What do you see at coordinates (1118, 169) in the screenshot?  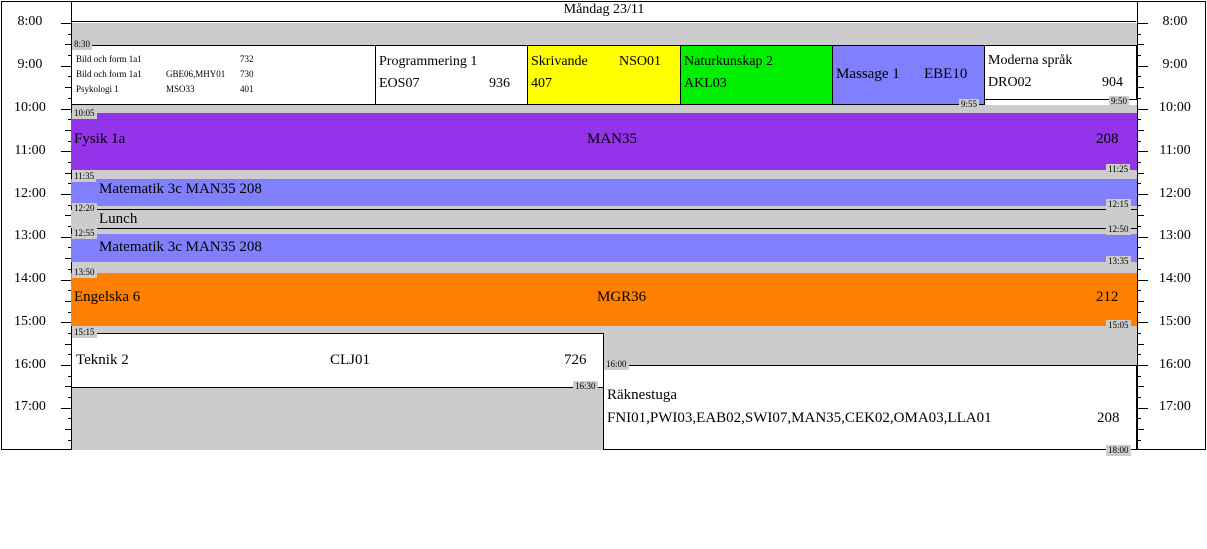 I see `time-label: 11:25` at bounding box center [1118, 169].